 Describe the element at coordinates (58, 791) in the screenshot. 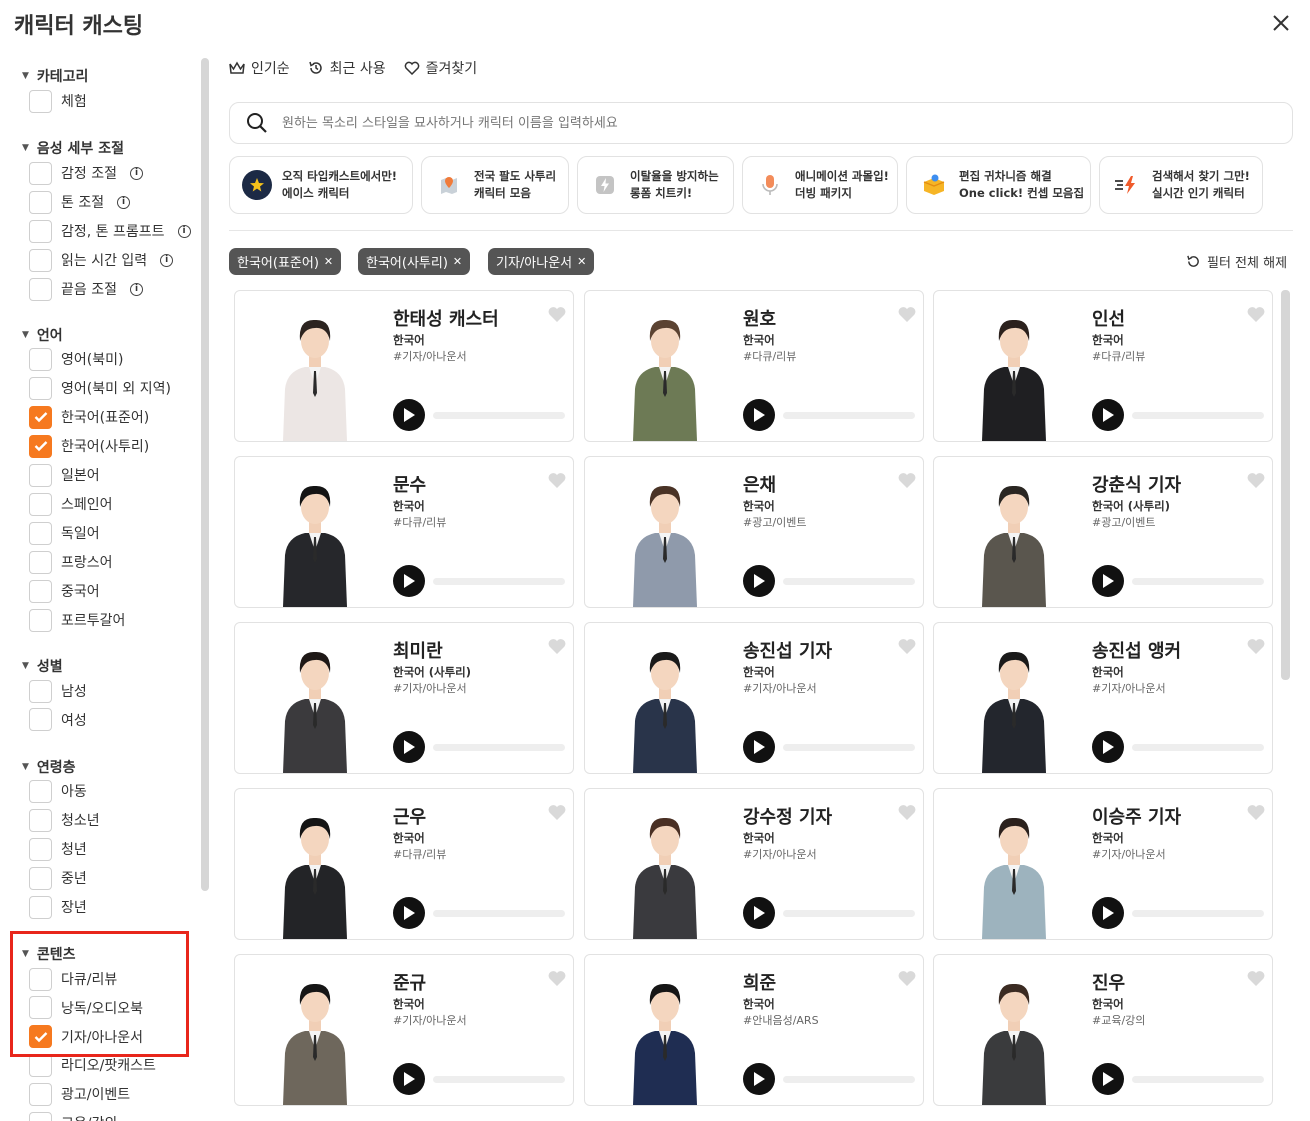

I see `filter-option: 아동` at that location.